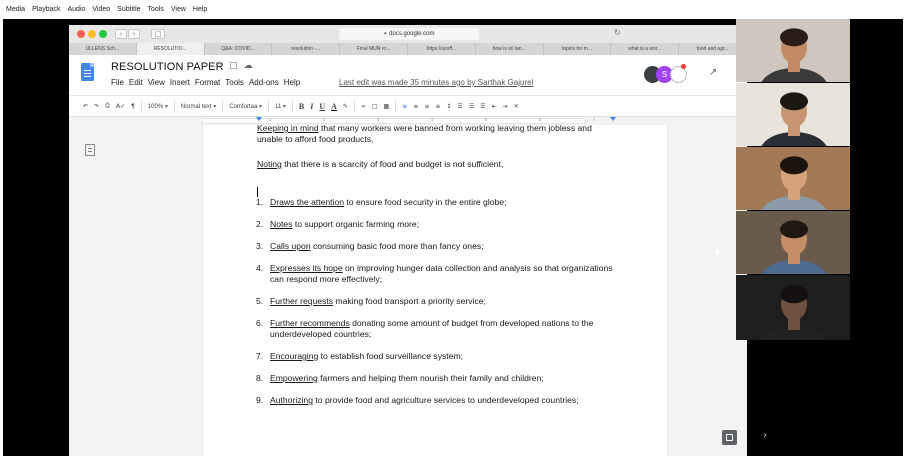 The width and height of the screenshot is (907, 459). I want to click on star-icon: ☆, so click(219, 66).